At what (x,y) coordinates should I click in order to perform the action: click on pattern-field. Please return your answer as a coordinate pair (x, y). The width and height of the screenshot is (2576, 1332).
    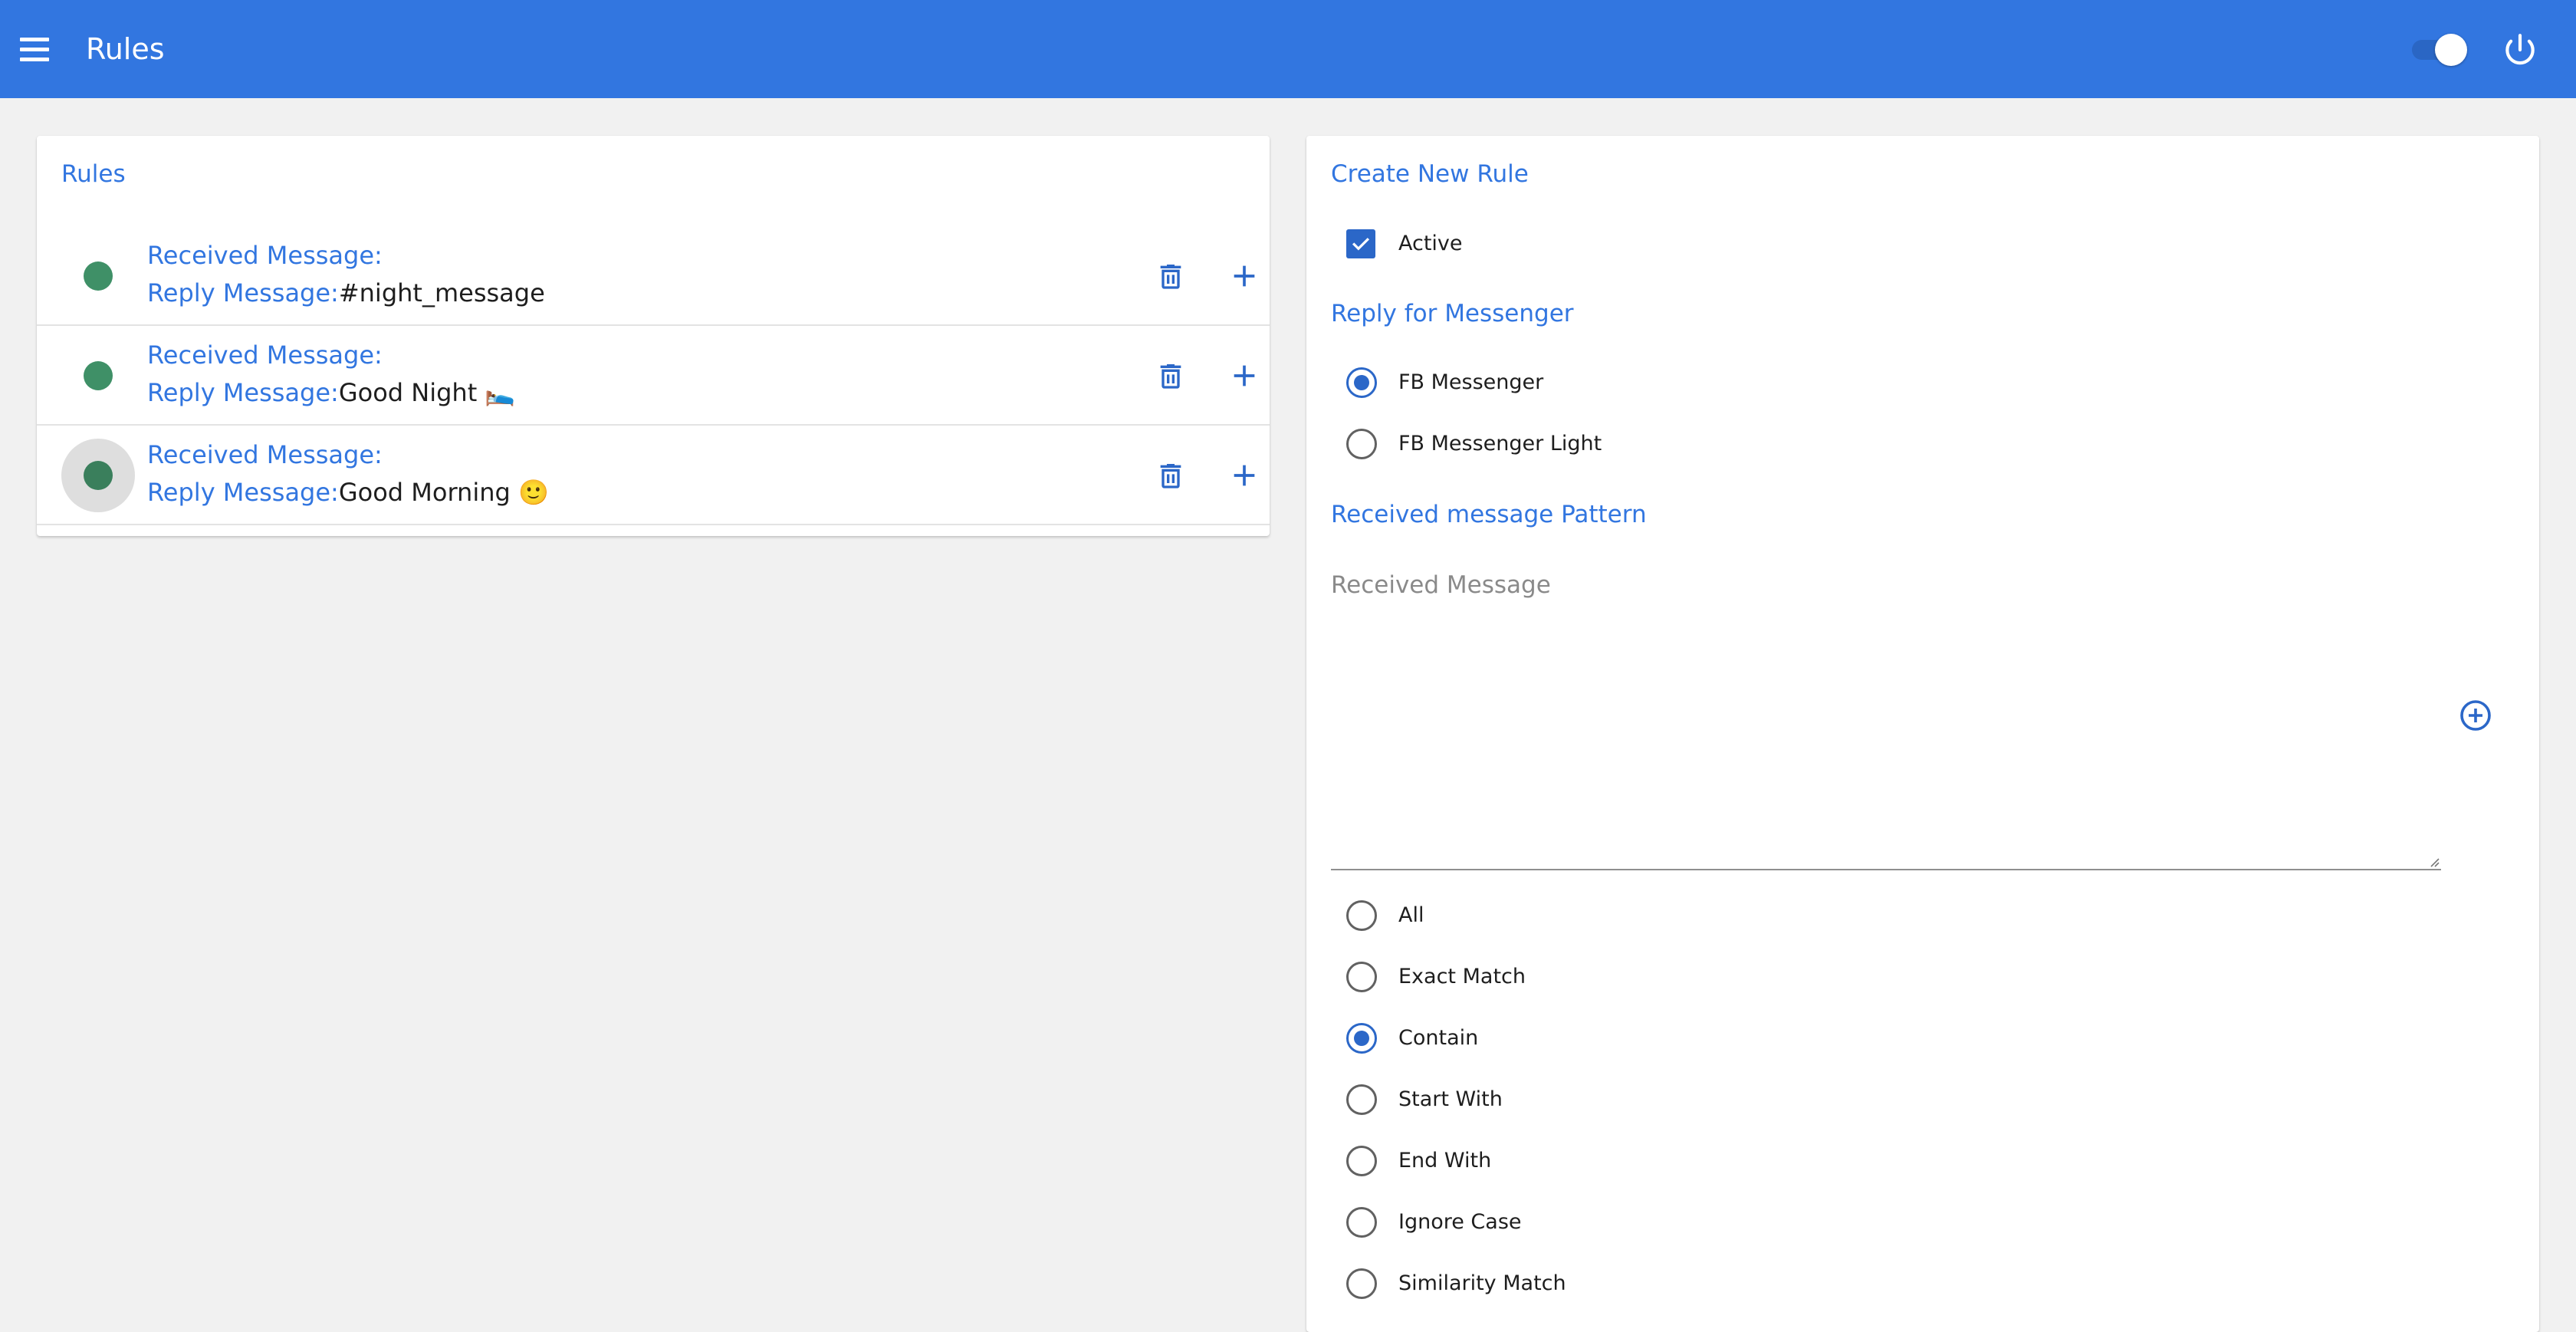
    Looking at the image, I should click on (1886, 712).